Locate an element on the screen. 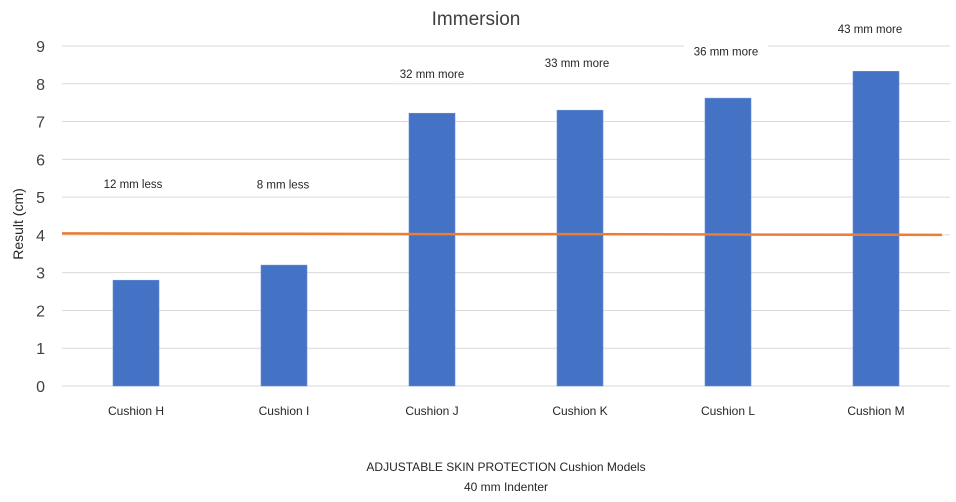 Image resolution: width=956 pixels, height=502 pixels. y-tick-label: 1 is located at coordinates (40, 349).